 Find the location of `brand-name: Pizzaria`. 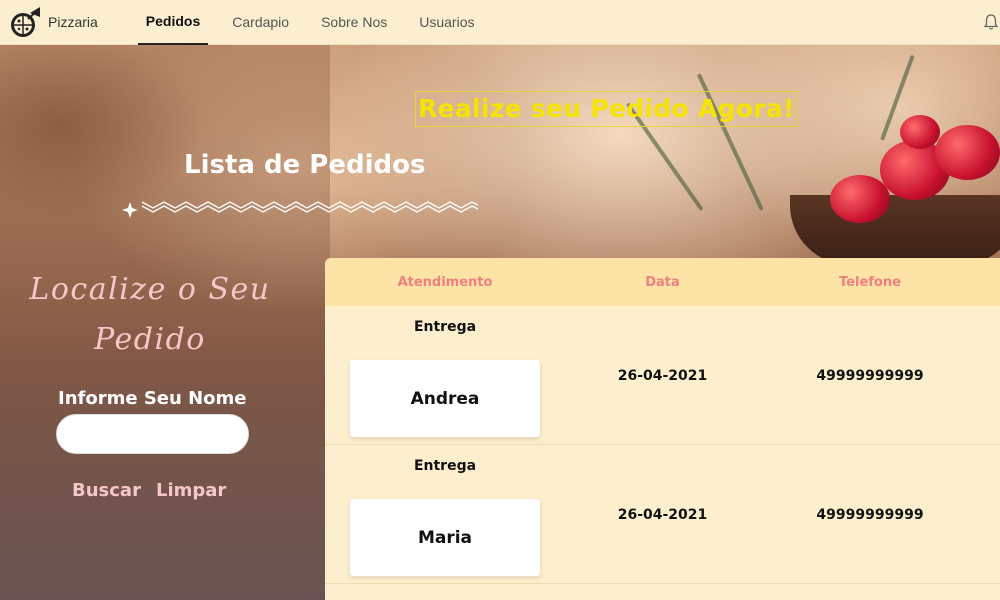

brand-name: Pizzaria is located at coordinates (73, 22).